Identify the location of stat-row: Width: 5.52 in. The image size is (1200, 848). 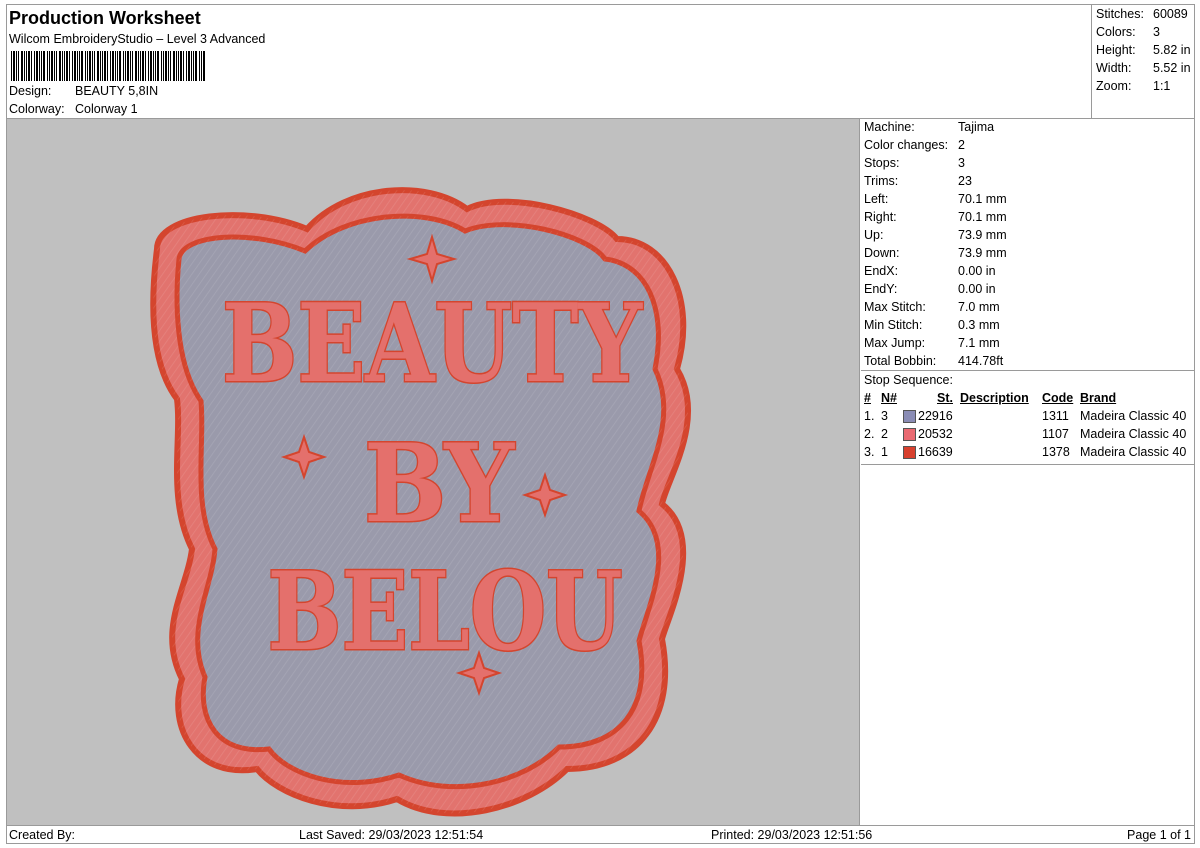
(1143, 68).